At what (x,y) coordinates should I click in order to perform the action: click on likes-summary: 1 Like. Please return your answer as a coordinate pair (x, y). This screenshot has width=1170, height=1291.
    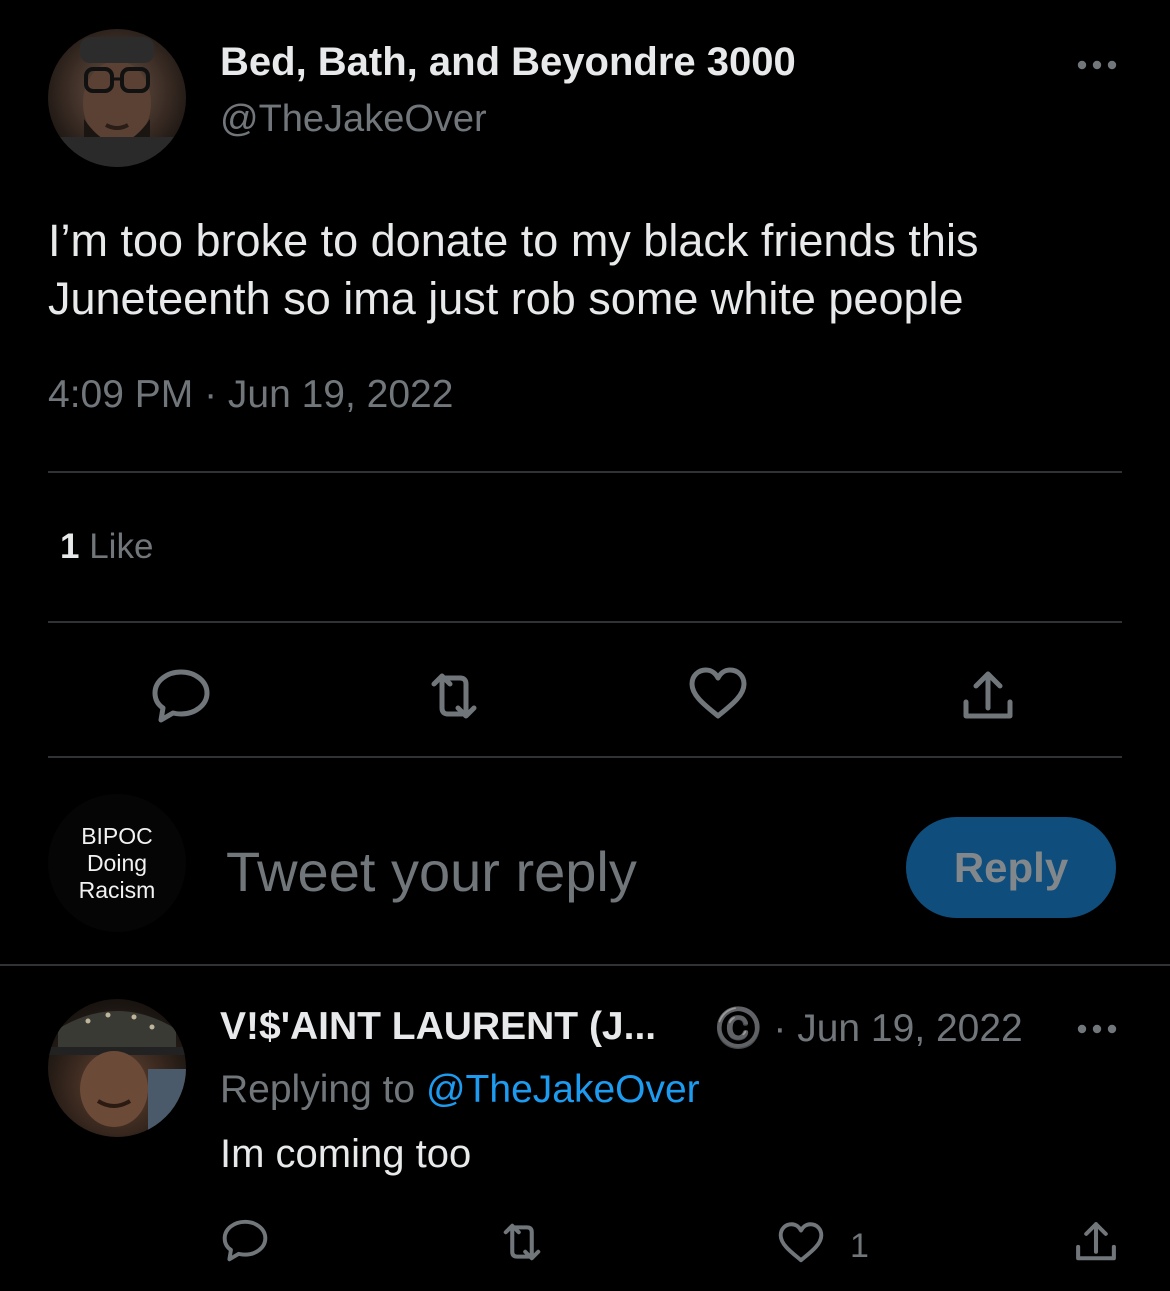
    Looking at the image, I should click on (106, 547).